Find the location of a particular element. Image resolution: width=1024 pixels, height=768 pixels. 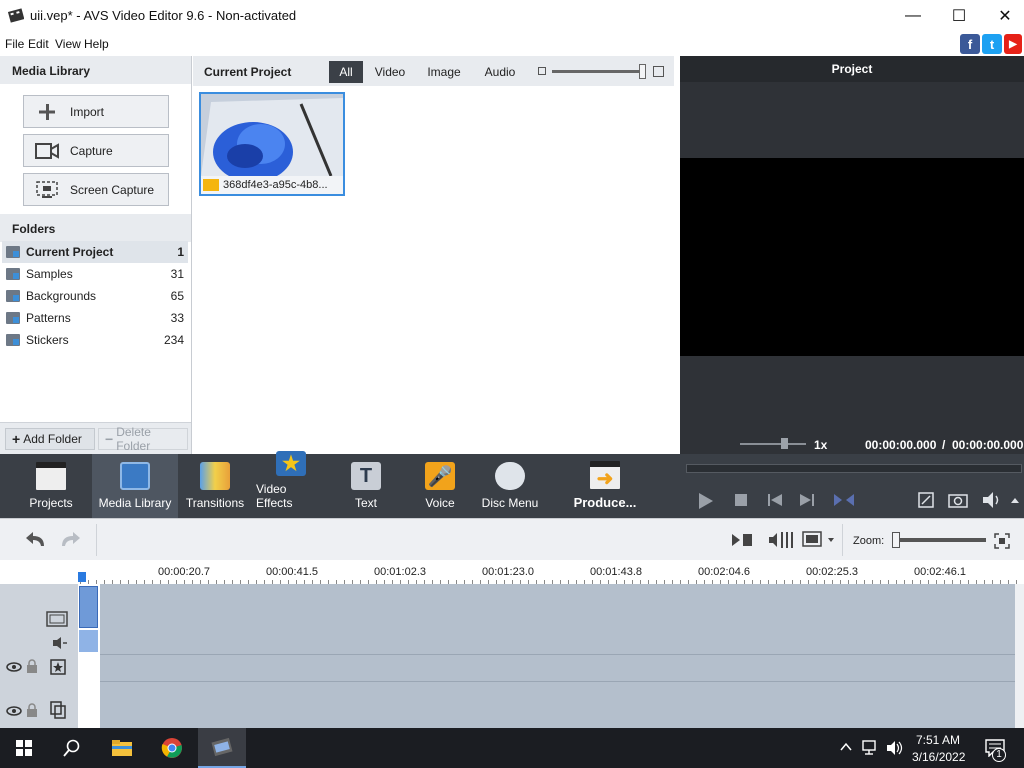

split-icon is located at coordinates (844, 500).